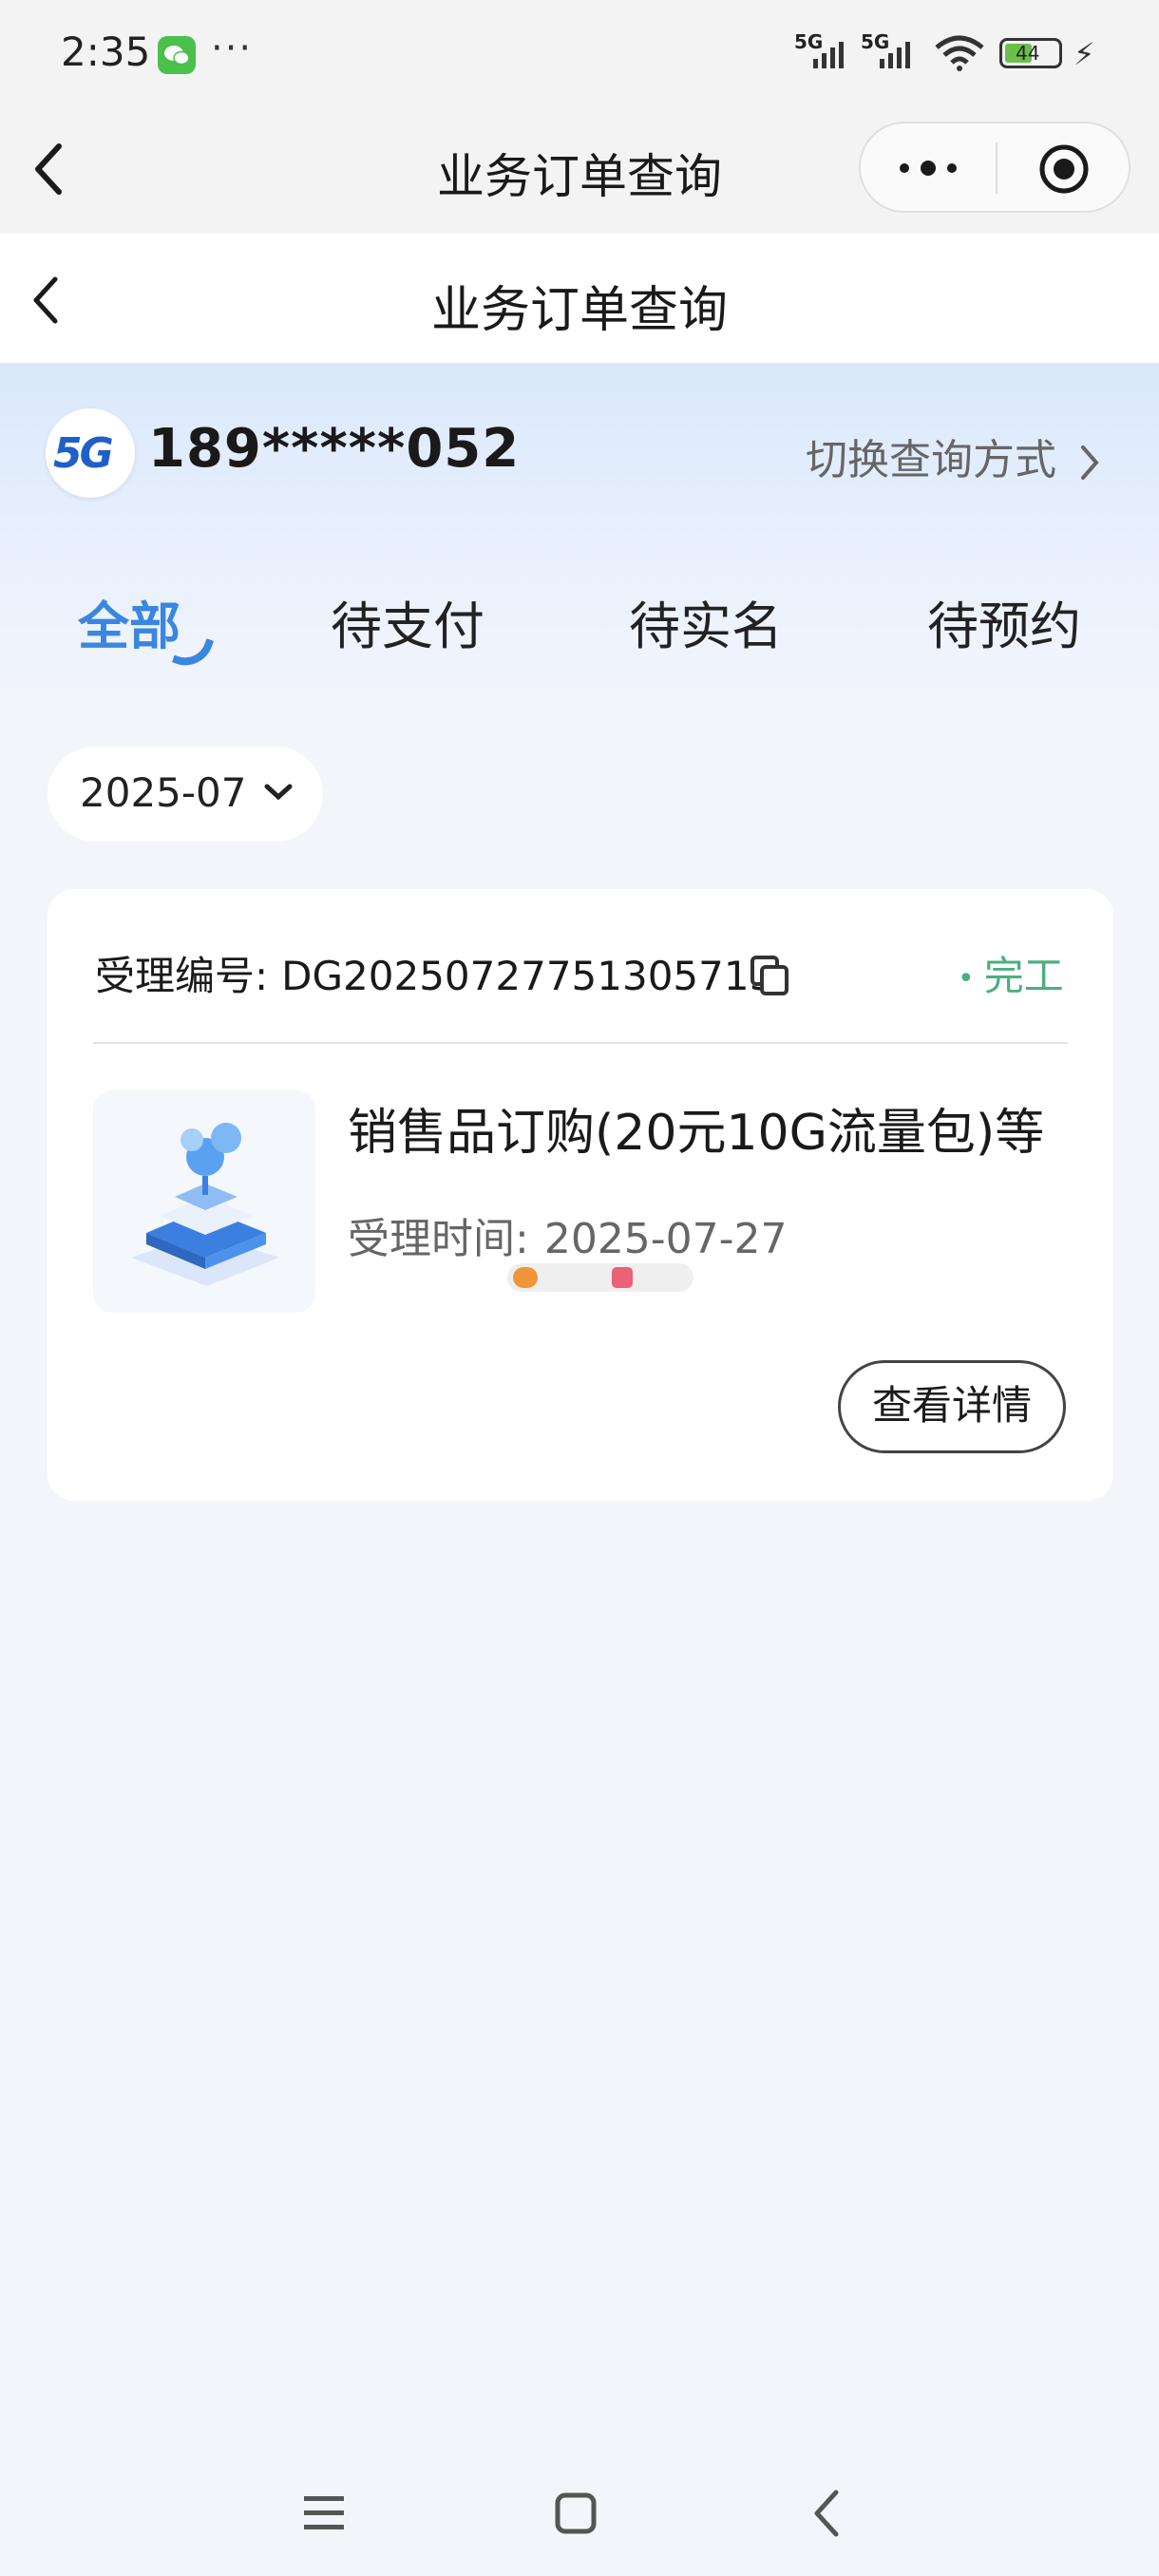  I want to click on month-picker: 2025-07, so click(185, 794).